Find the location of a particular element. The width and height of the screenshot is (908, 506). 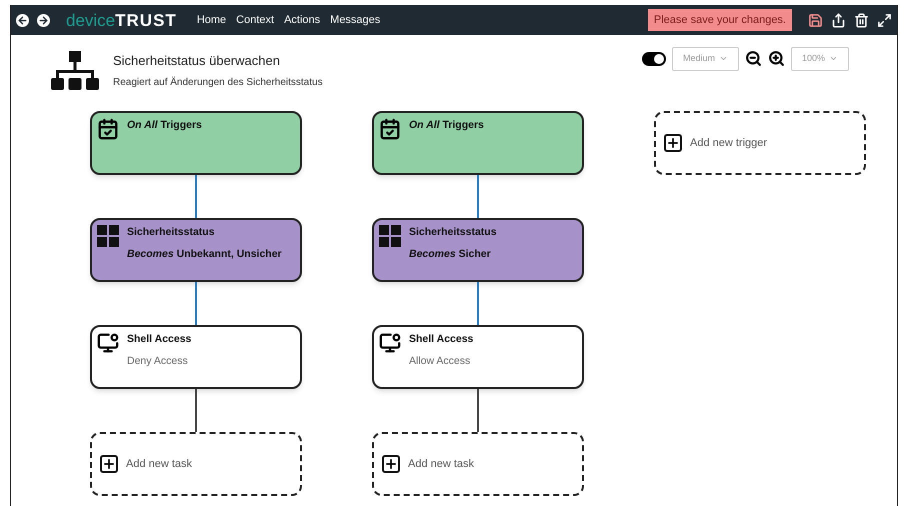

toggle-switch is located at coordinates (654, 59).